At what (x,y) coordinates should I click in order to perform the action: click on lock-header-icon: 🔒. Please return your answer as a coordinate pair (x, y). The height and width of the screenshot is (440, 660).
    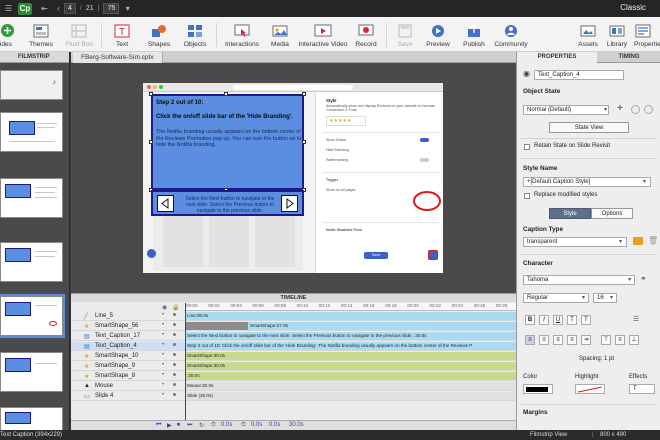
    Looking at the image, I should click on (175, 307).